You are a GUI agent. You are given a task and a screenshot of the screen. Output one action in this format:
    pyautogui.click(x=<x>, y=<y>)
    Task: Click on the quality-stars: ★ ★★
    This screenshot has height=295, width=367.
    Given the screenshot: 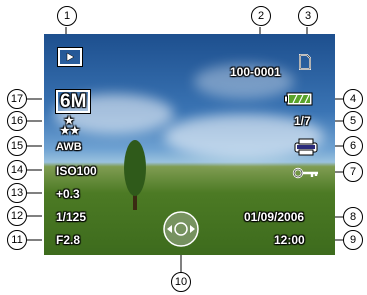 What is the action you would take?
    pyautogui.click(x=70, y=126)
    